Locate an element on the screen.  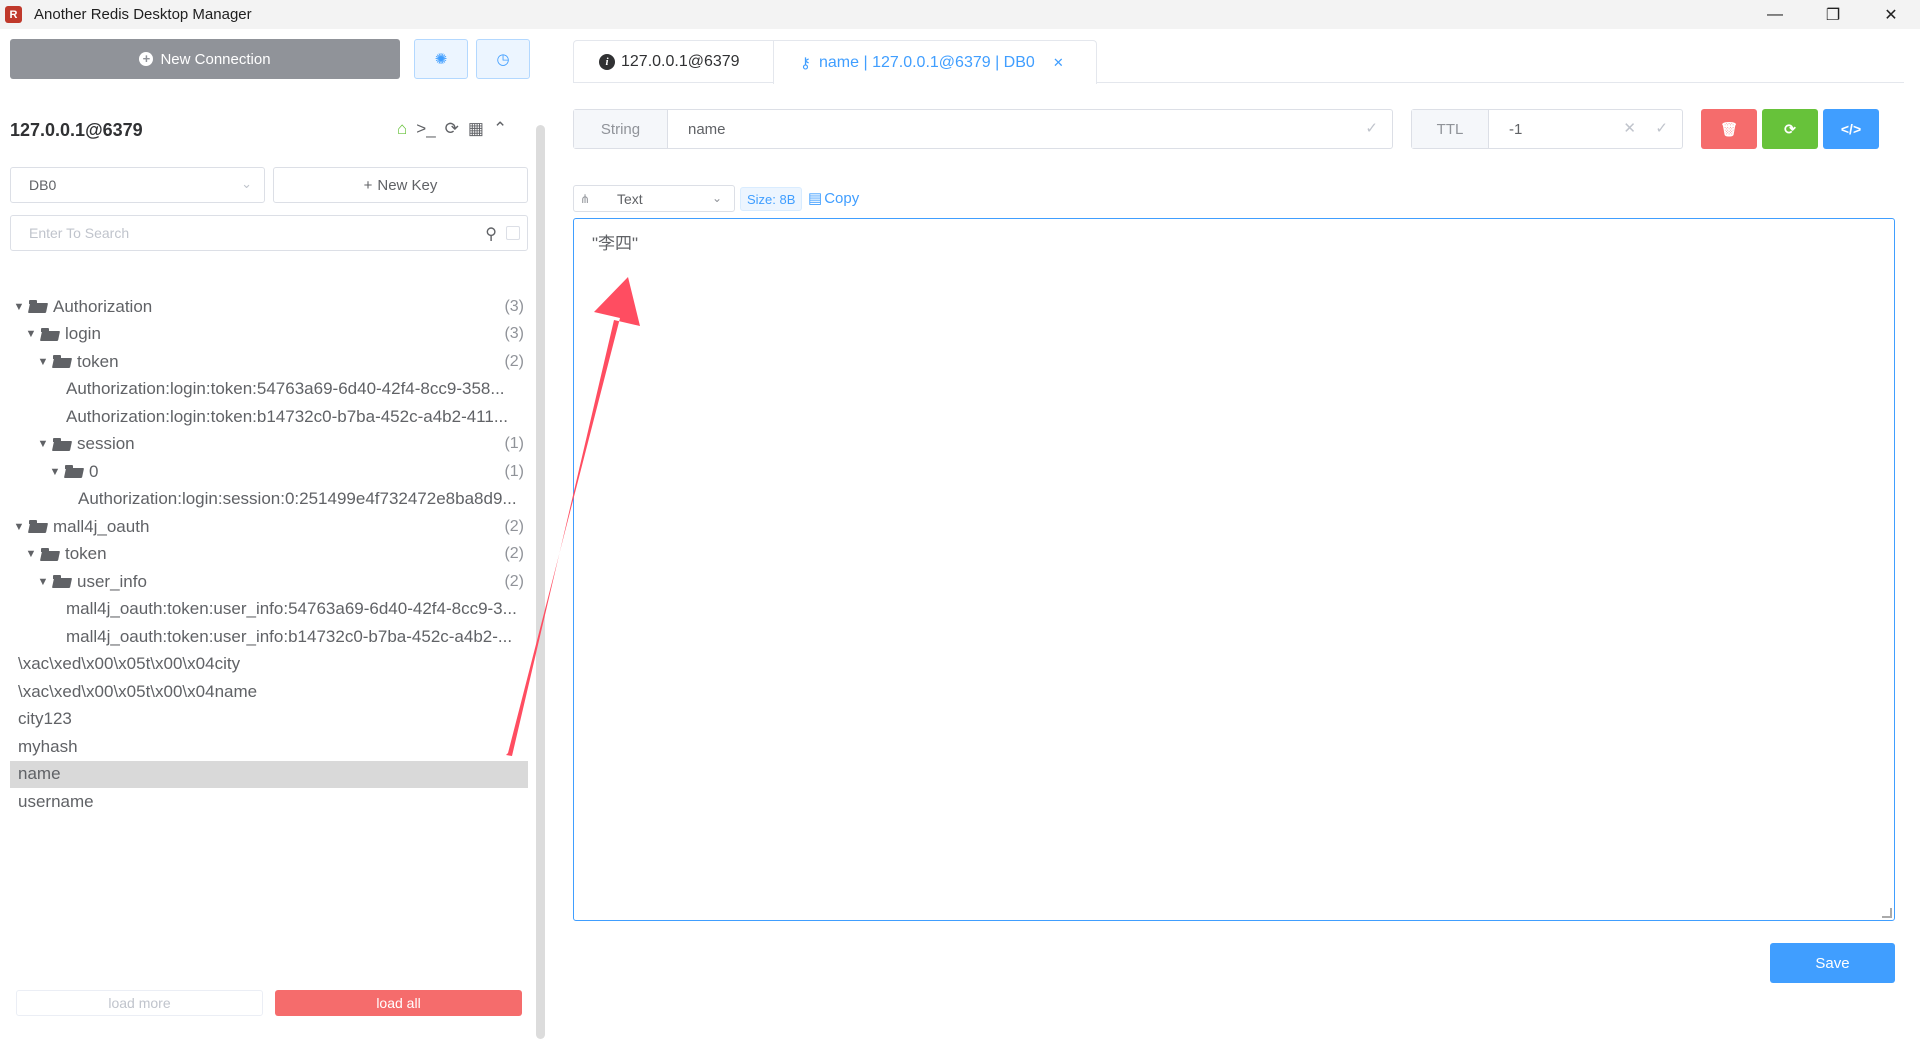
tab-key-name: ⚷ name | 127.0.0.1@6379 | DB0 ✕ is located at coordinates (935, 62).